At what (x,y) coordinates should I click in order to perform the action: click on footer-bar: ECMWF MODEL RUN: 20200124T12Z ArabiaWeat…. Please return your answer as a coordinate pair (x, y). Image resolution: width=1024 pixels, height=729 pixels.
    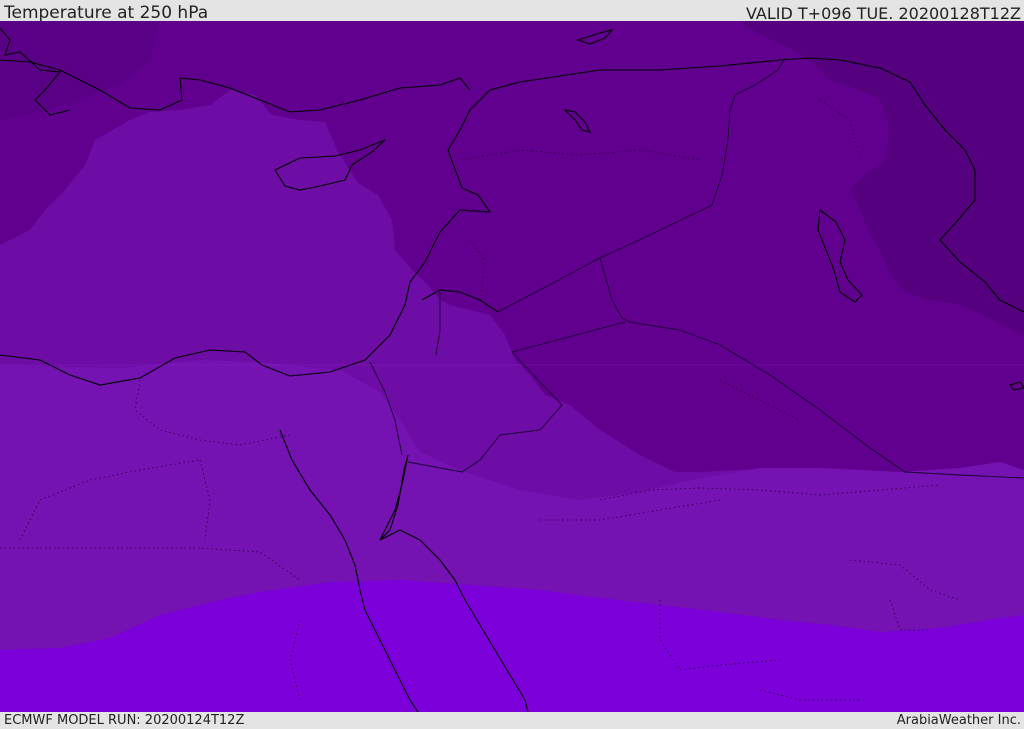
    Looking at the image, I should click on (512, 720).